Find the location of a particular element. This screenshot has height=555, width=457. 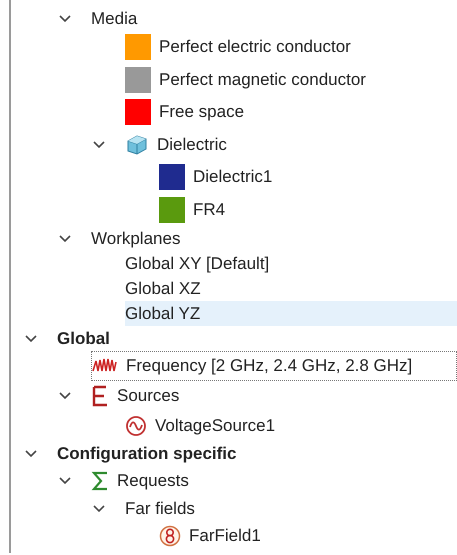

tree-label: Global YZ is located at coordinates (162, 314).